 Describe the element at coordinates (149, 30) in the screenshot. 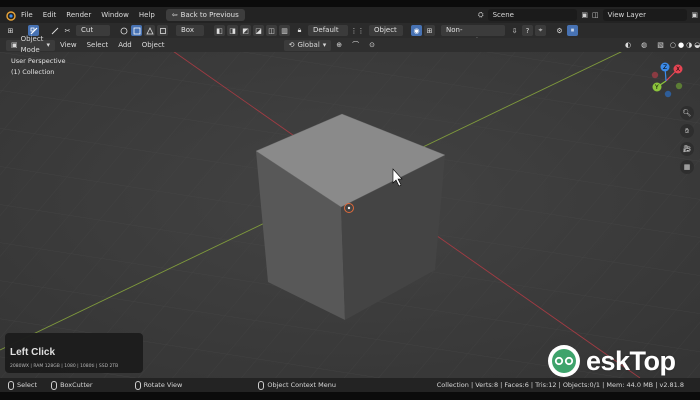

I see `ngon-shape-icon` at that location.